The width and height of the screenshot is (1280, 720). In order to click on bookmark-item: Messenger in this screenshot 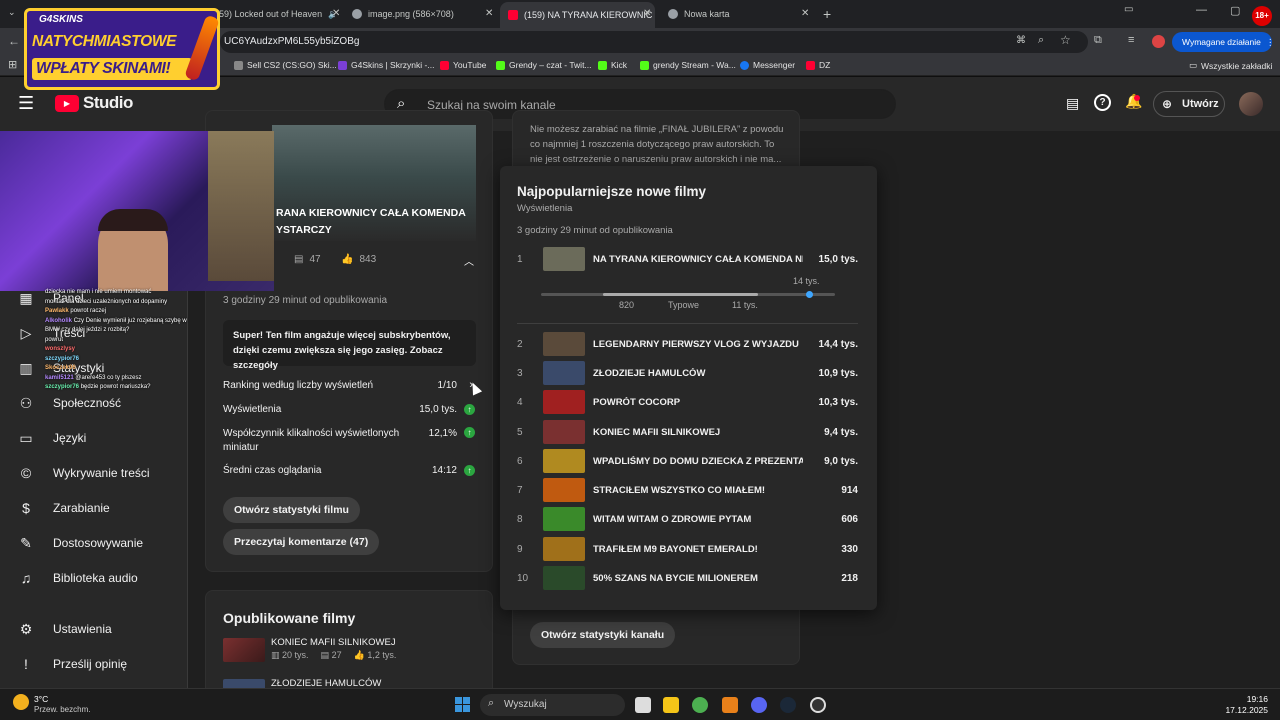, I will do `click(767, 65)`.